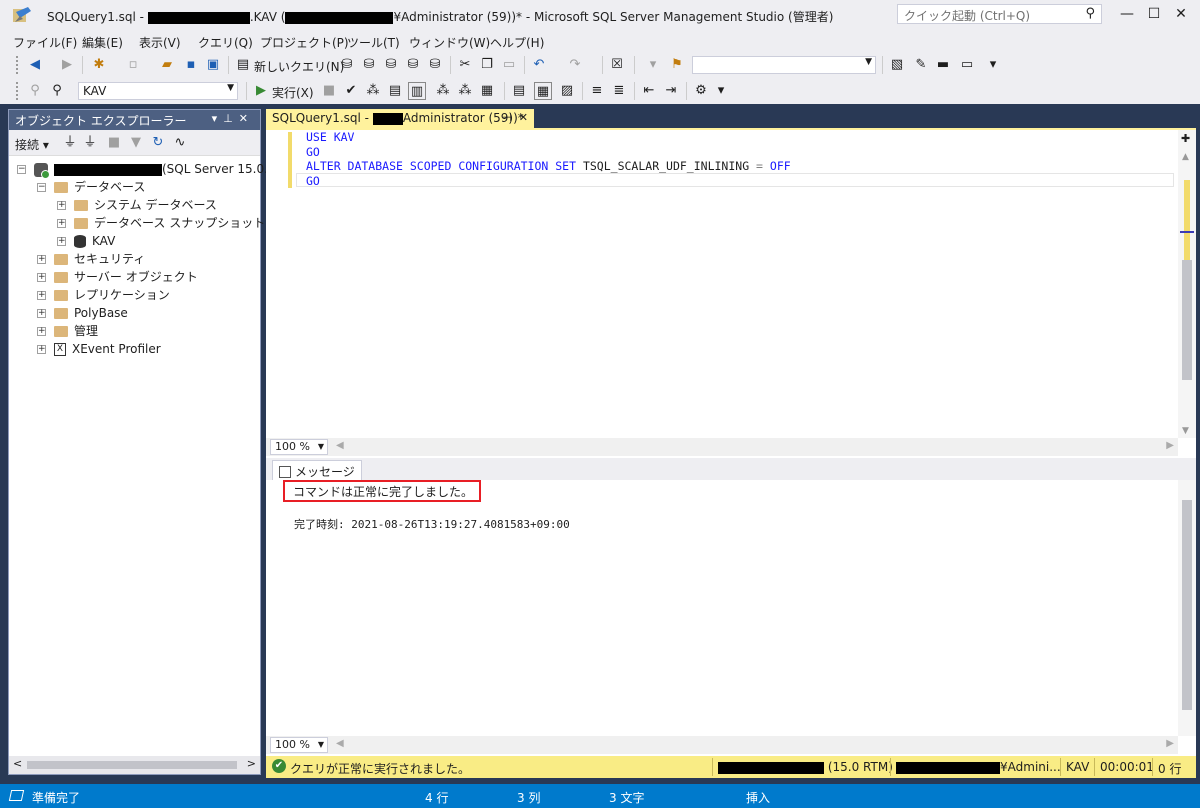  What do you see at coordinates (136, 143) in the screenshot?
I see `filter-icon: ▼` at bounding box center [136, 143].